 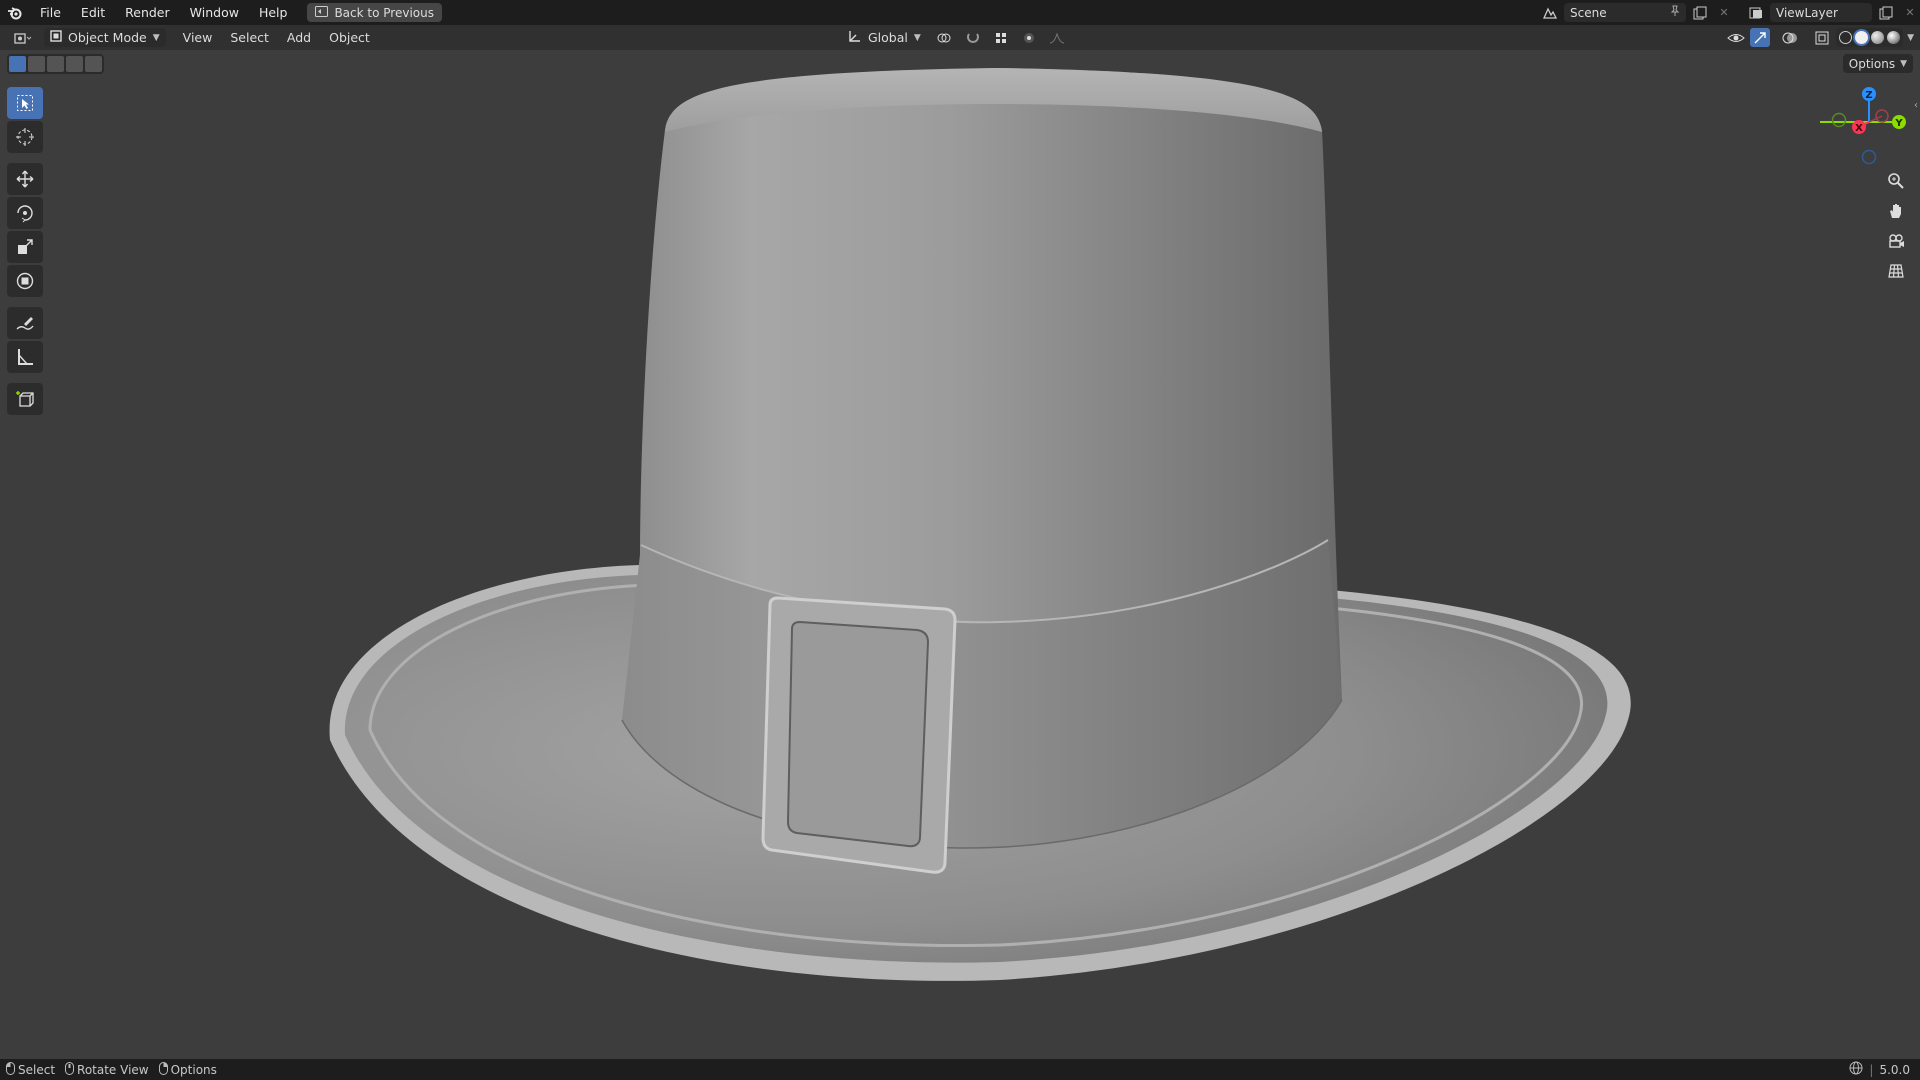 I want to click on mode-dropdown: Object Mode ▼, so click(x=105, y=37).